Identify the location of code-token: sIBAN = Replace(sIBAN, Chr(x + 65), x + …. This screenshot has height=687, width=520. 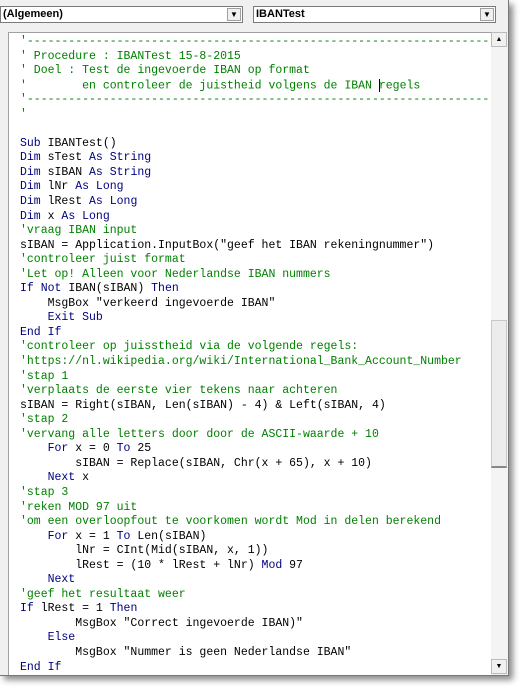
(196, 463).